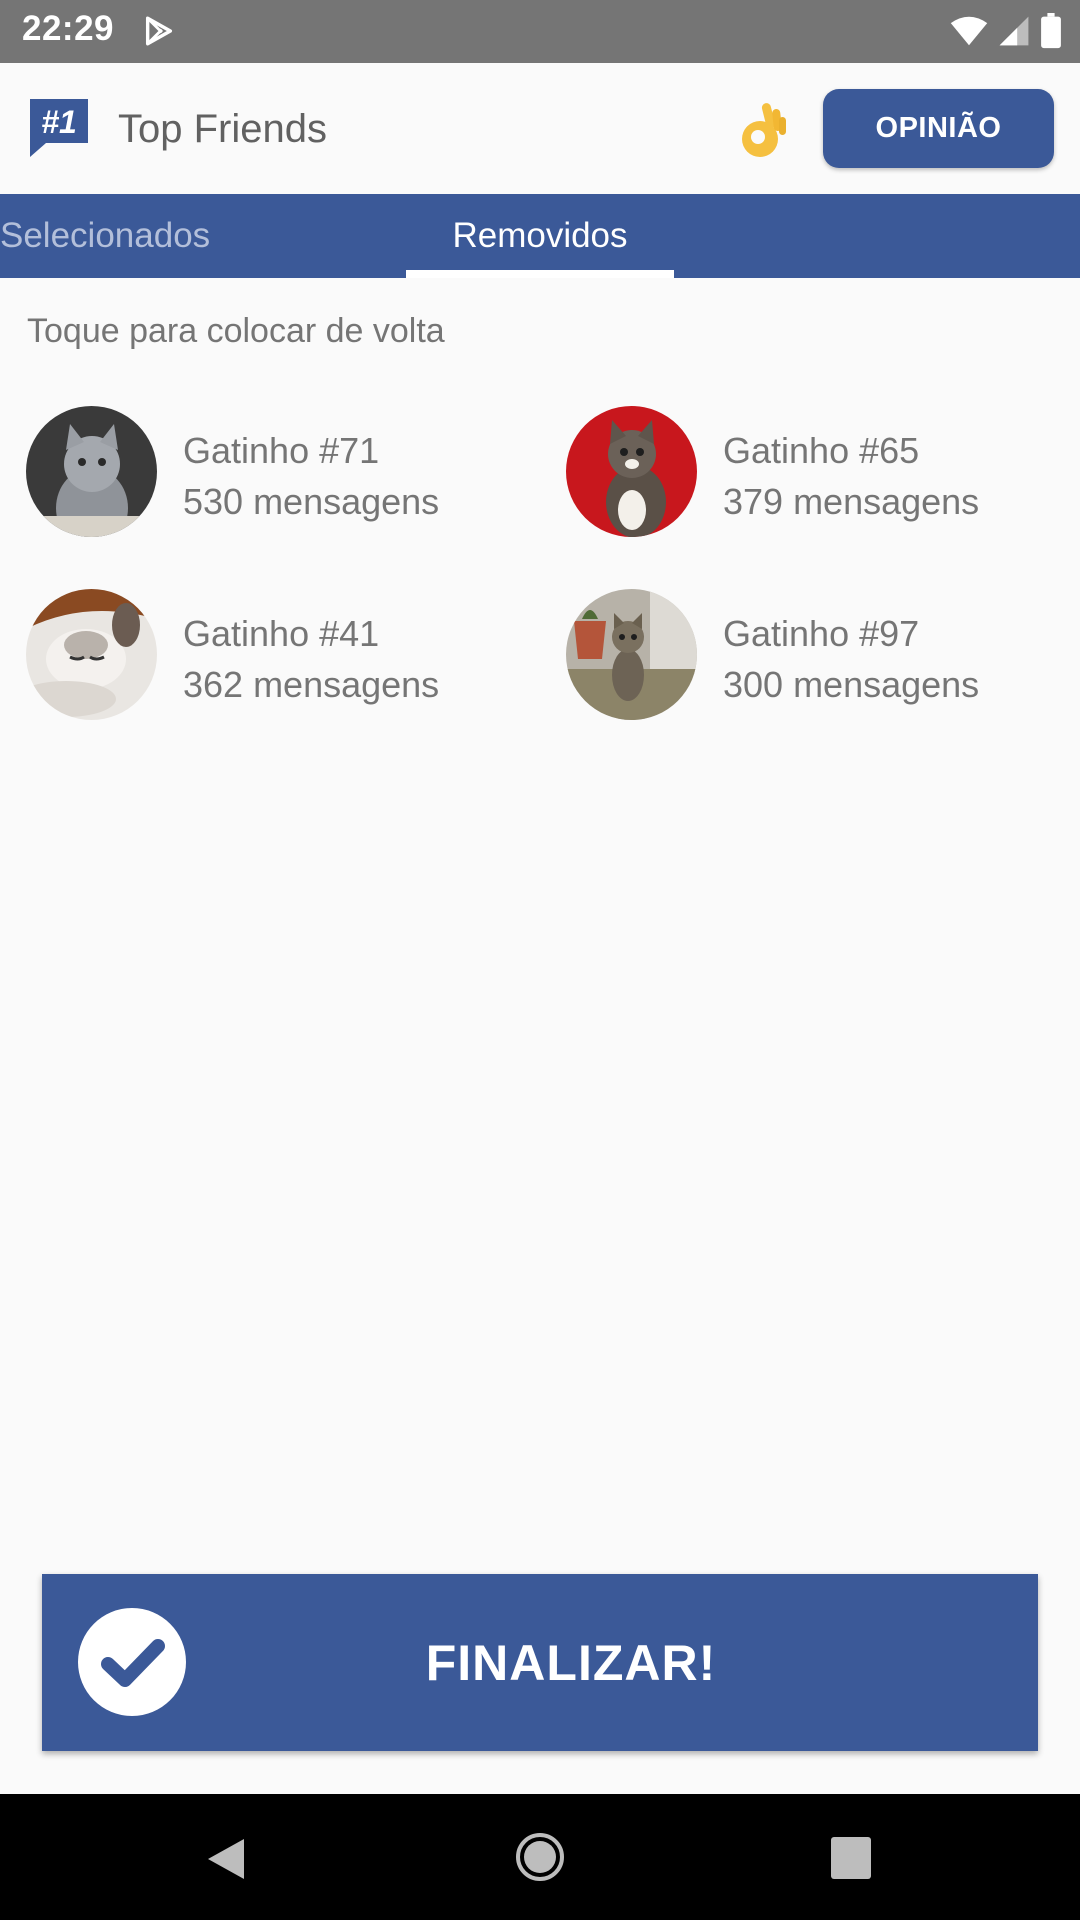 The width and height of the screenshot is (1080, 1920). What do you see at coordinates (851, 1860) in the screenshot?
I see `recents-icon` at bounding box center [851, 1860].